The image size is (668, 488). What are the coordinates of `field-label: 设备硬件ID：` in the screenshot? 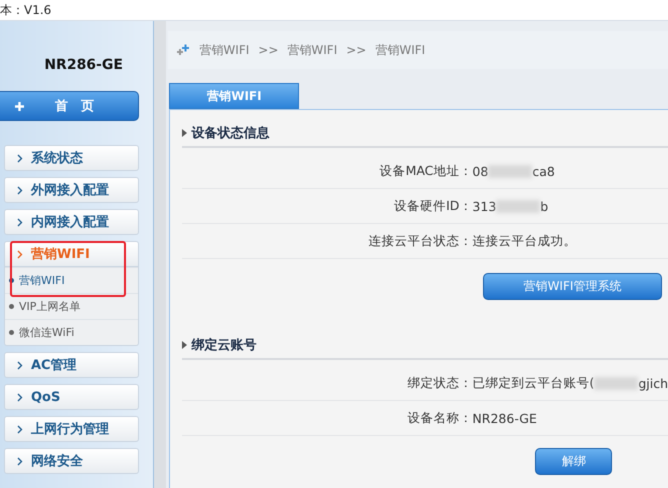 It's located at (432, 206).